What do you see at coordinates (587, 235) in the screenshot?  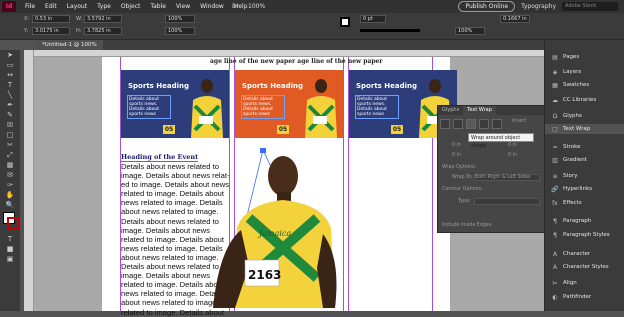 I see `panel-item-paragraph-styles: ¶ Paragraph Styles` at bounding box center [587, 235].